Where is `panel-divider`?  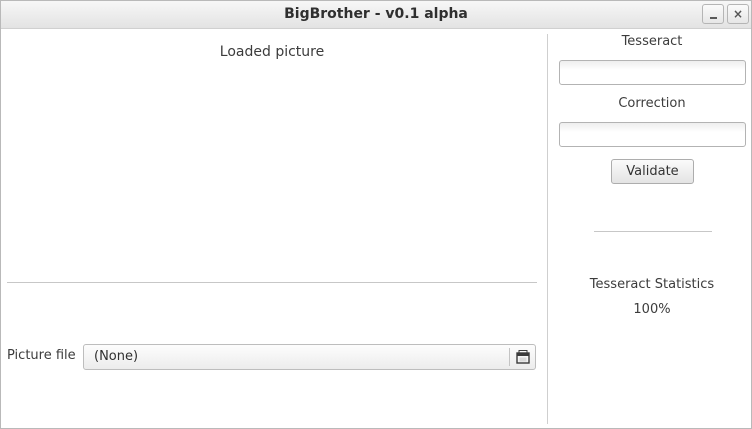
panel-divider is located at coordinates (547, 229).